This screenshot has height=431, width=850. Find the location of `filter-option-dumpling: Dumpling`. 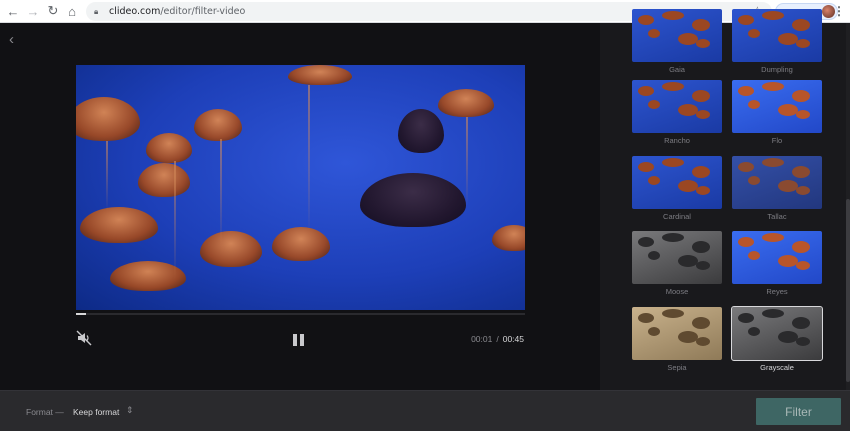

filter-option-dumpling: Dumpling is located at coordinates (777, 42).